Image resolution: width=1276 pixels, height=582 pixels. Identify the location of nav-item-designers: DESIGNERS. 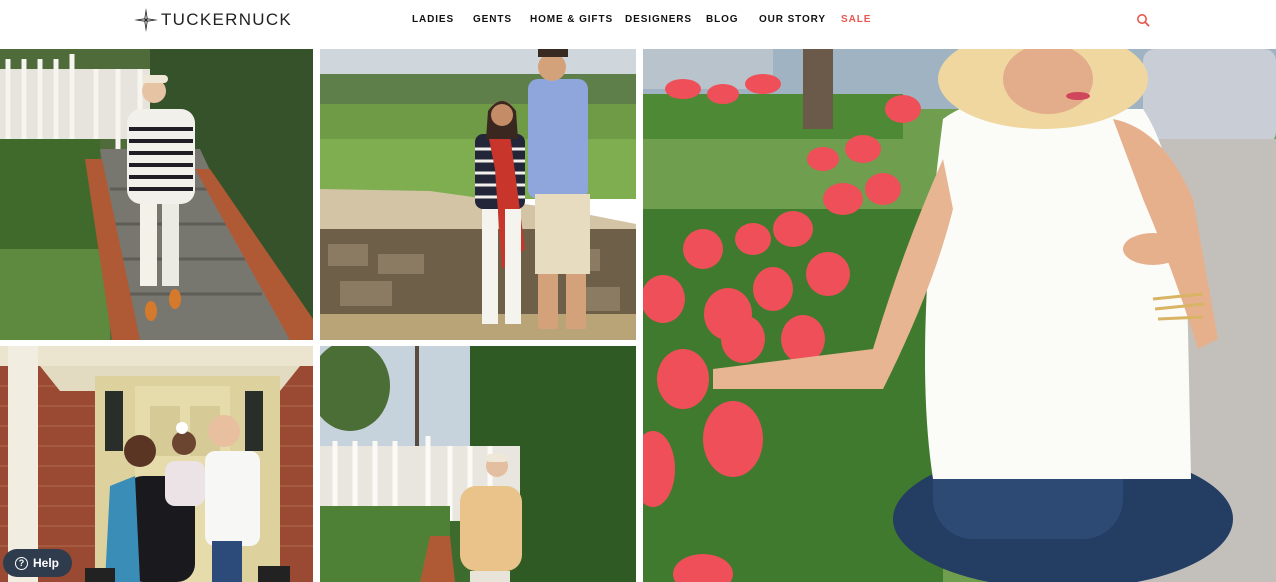
(658, 19).